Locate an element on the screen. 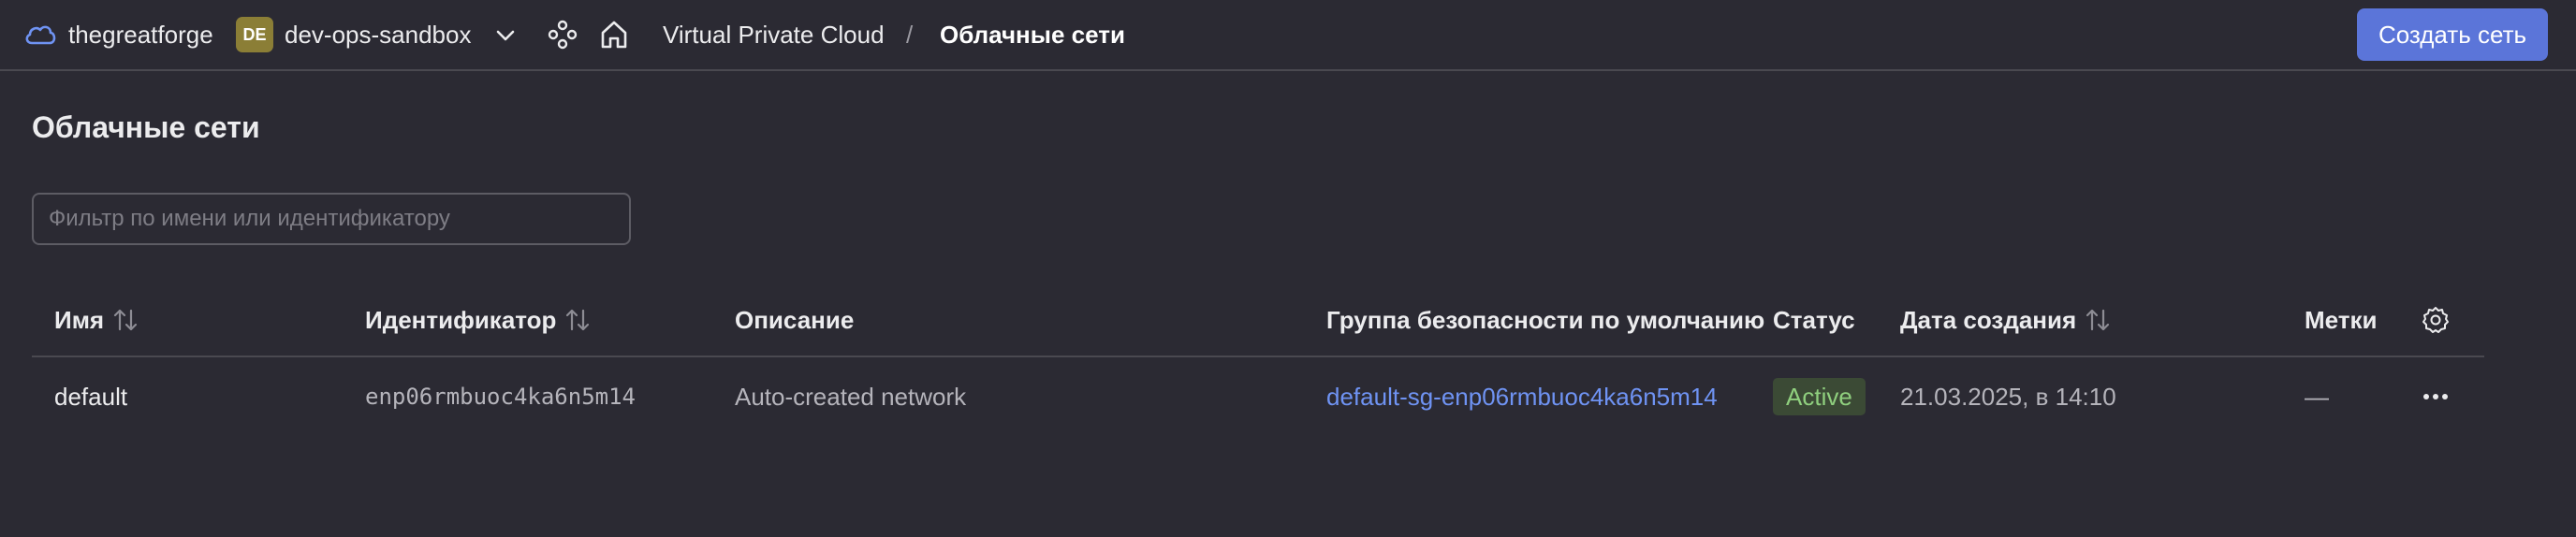 The width and height of the screenshot is (2576, 537). column-label: Метки is located at coordinates (2342, 320).